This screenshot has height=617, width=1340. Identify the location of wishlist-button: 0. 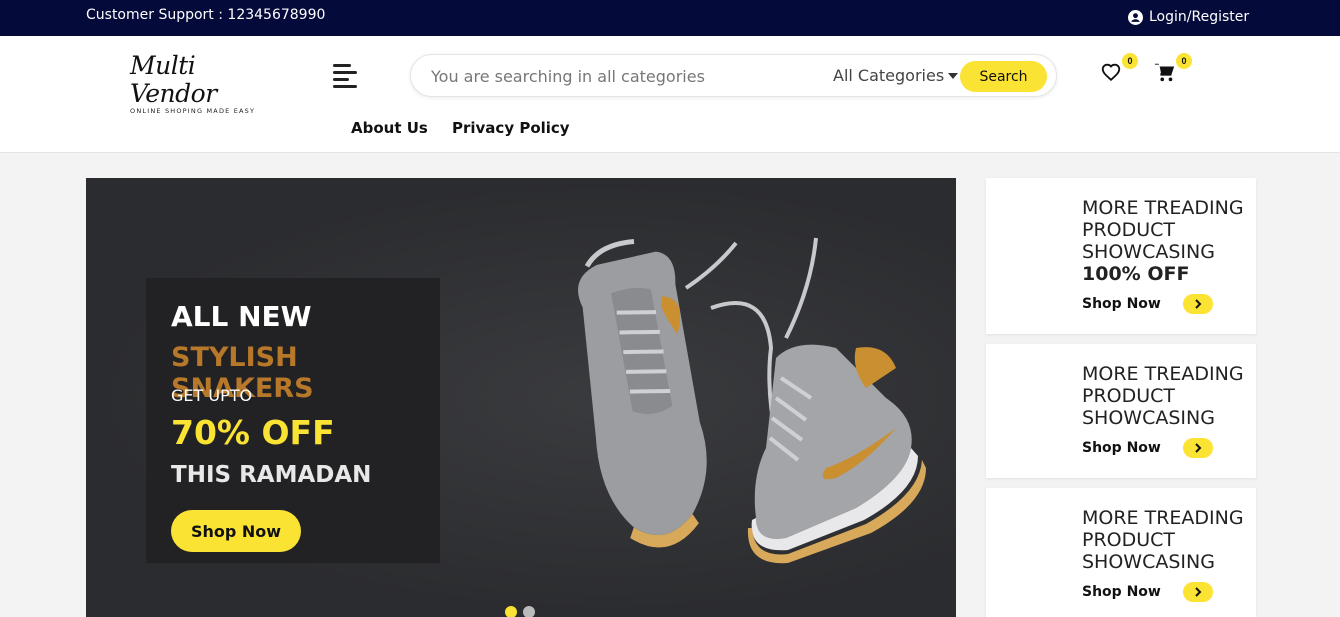
(1119, 69).